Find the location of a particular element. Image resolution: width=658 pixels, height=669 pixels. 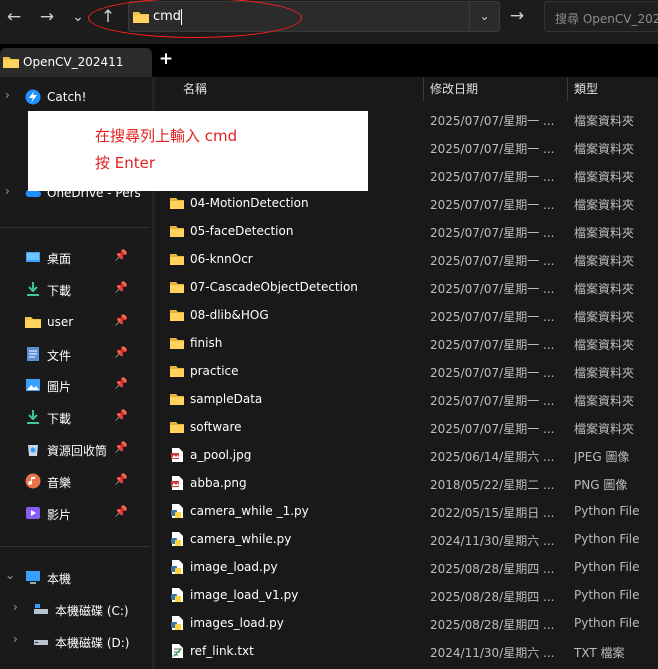

sidebar-item-downloads-2: 下載 📌 is located at coordinates (70, 417).